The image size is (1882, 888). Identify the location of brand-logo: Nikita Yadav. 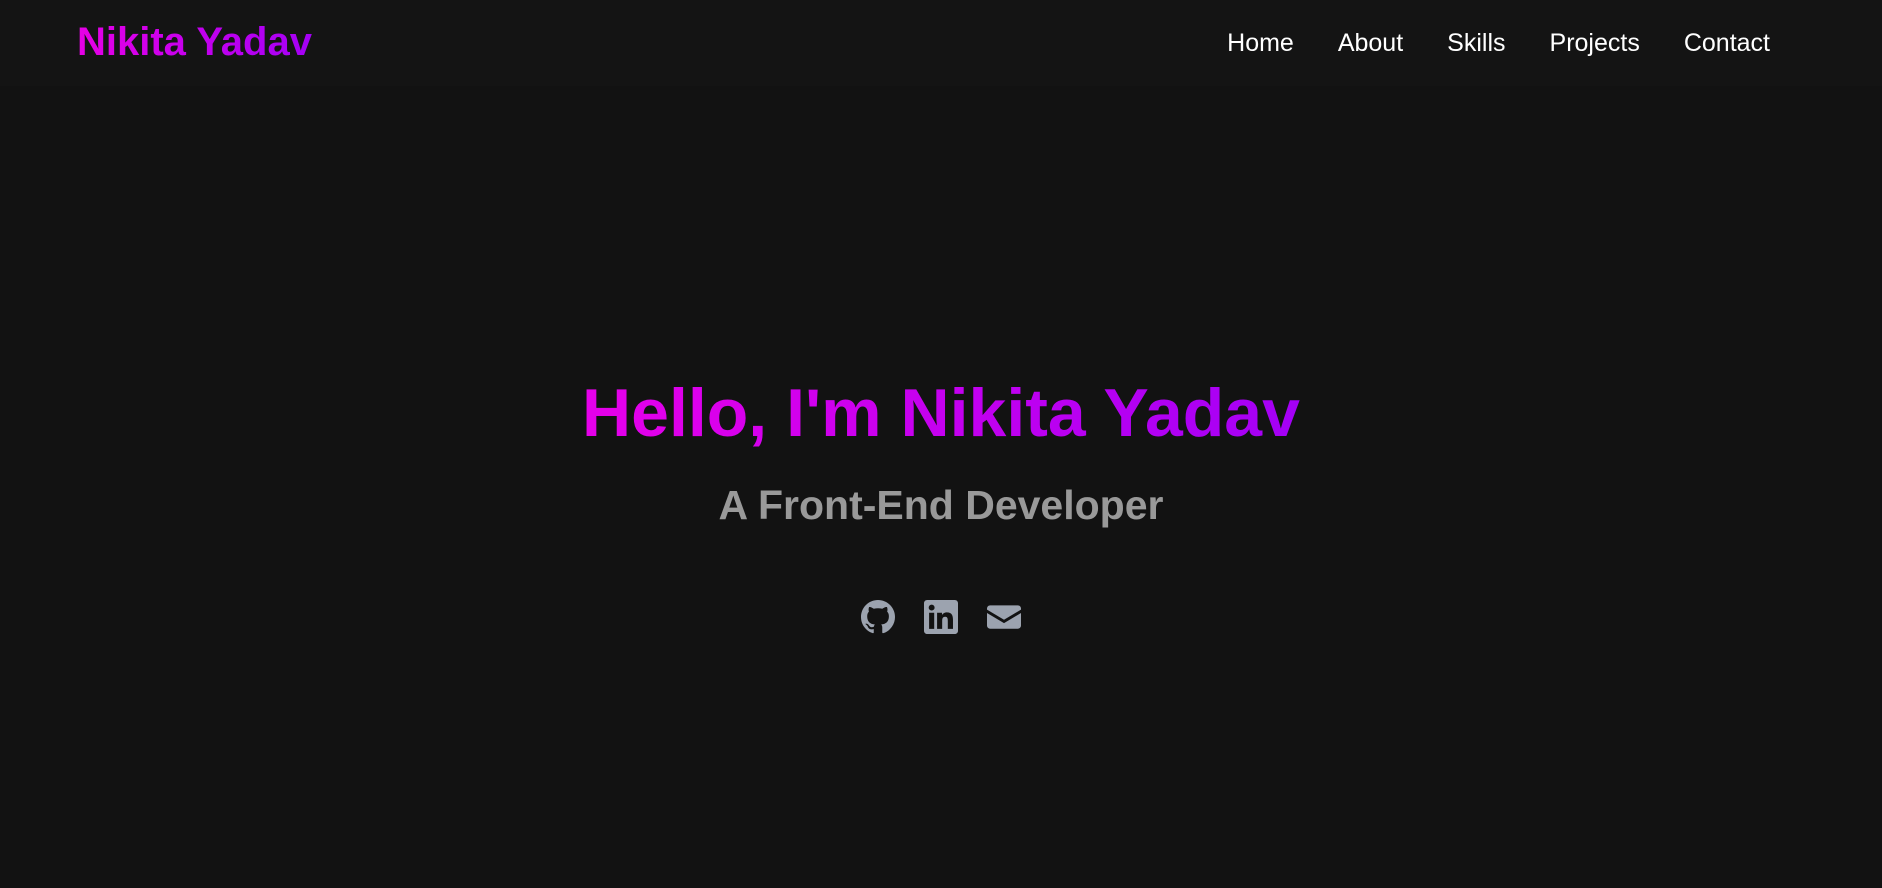
(194, 42).